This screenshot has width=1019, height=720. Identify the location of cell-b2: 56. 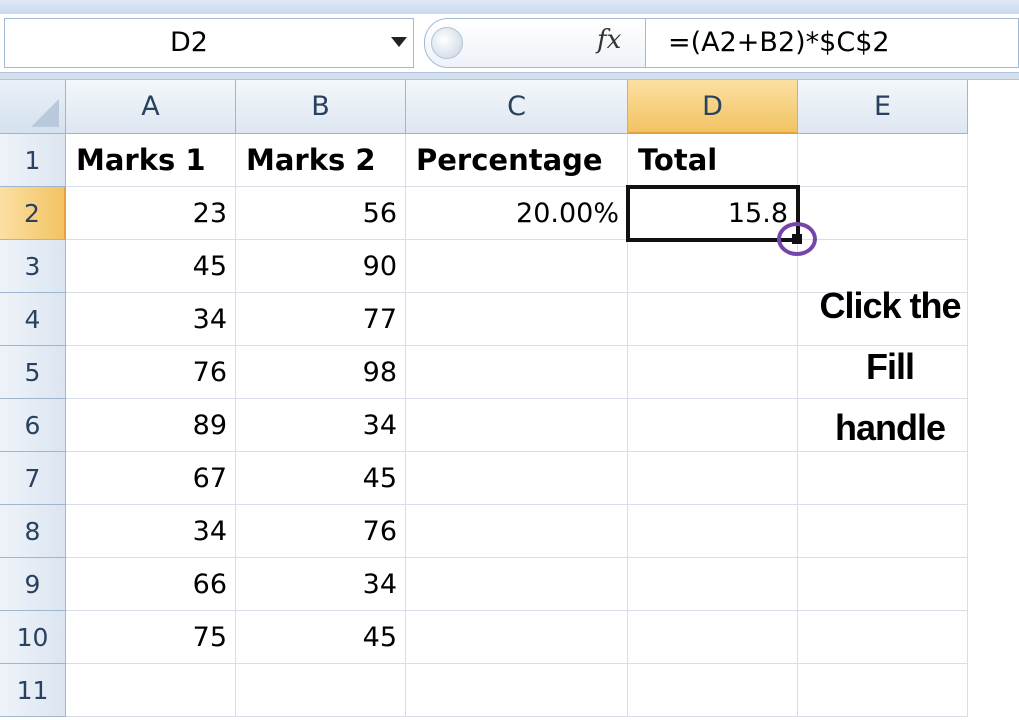
(321, 213).